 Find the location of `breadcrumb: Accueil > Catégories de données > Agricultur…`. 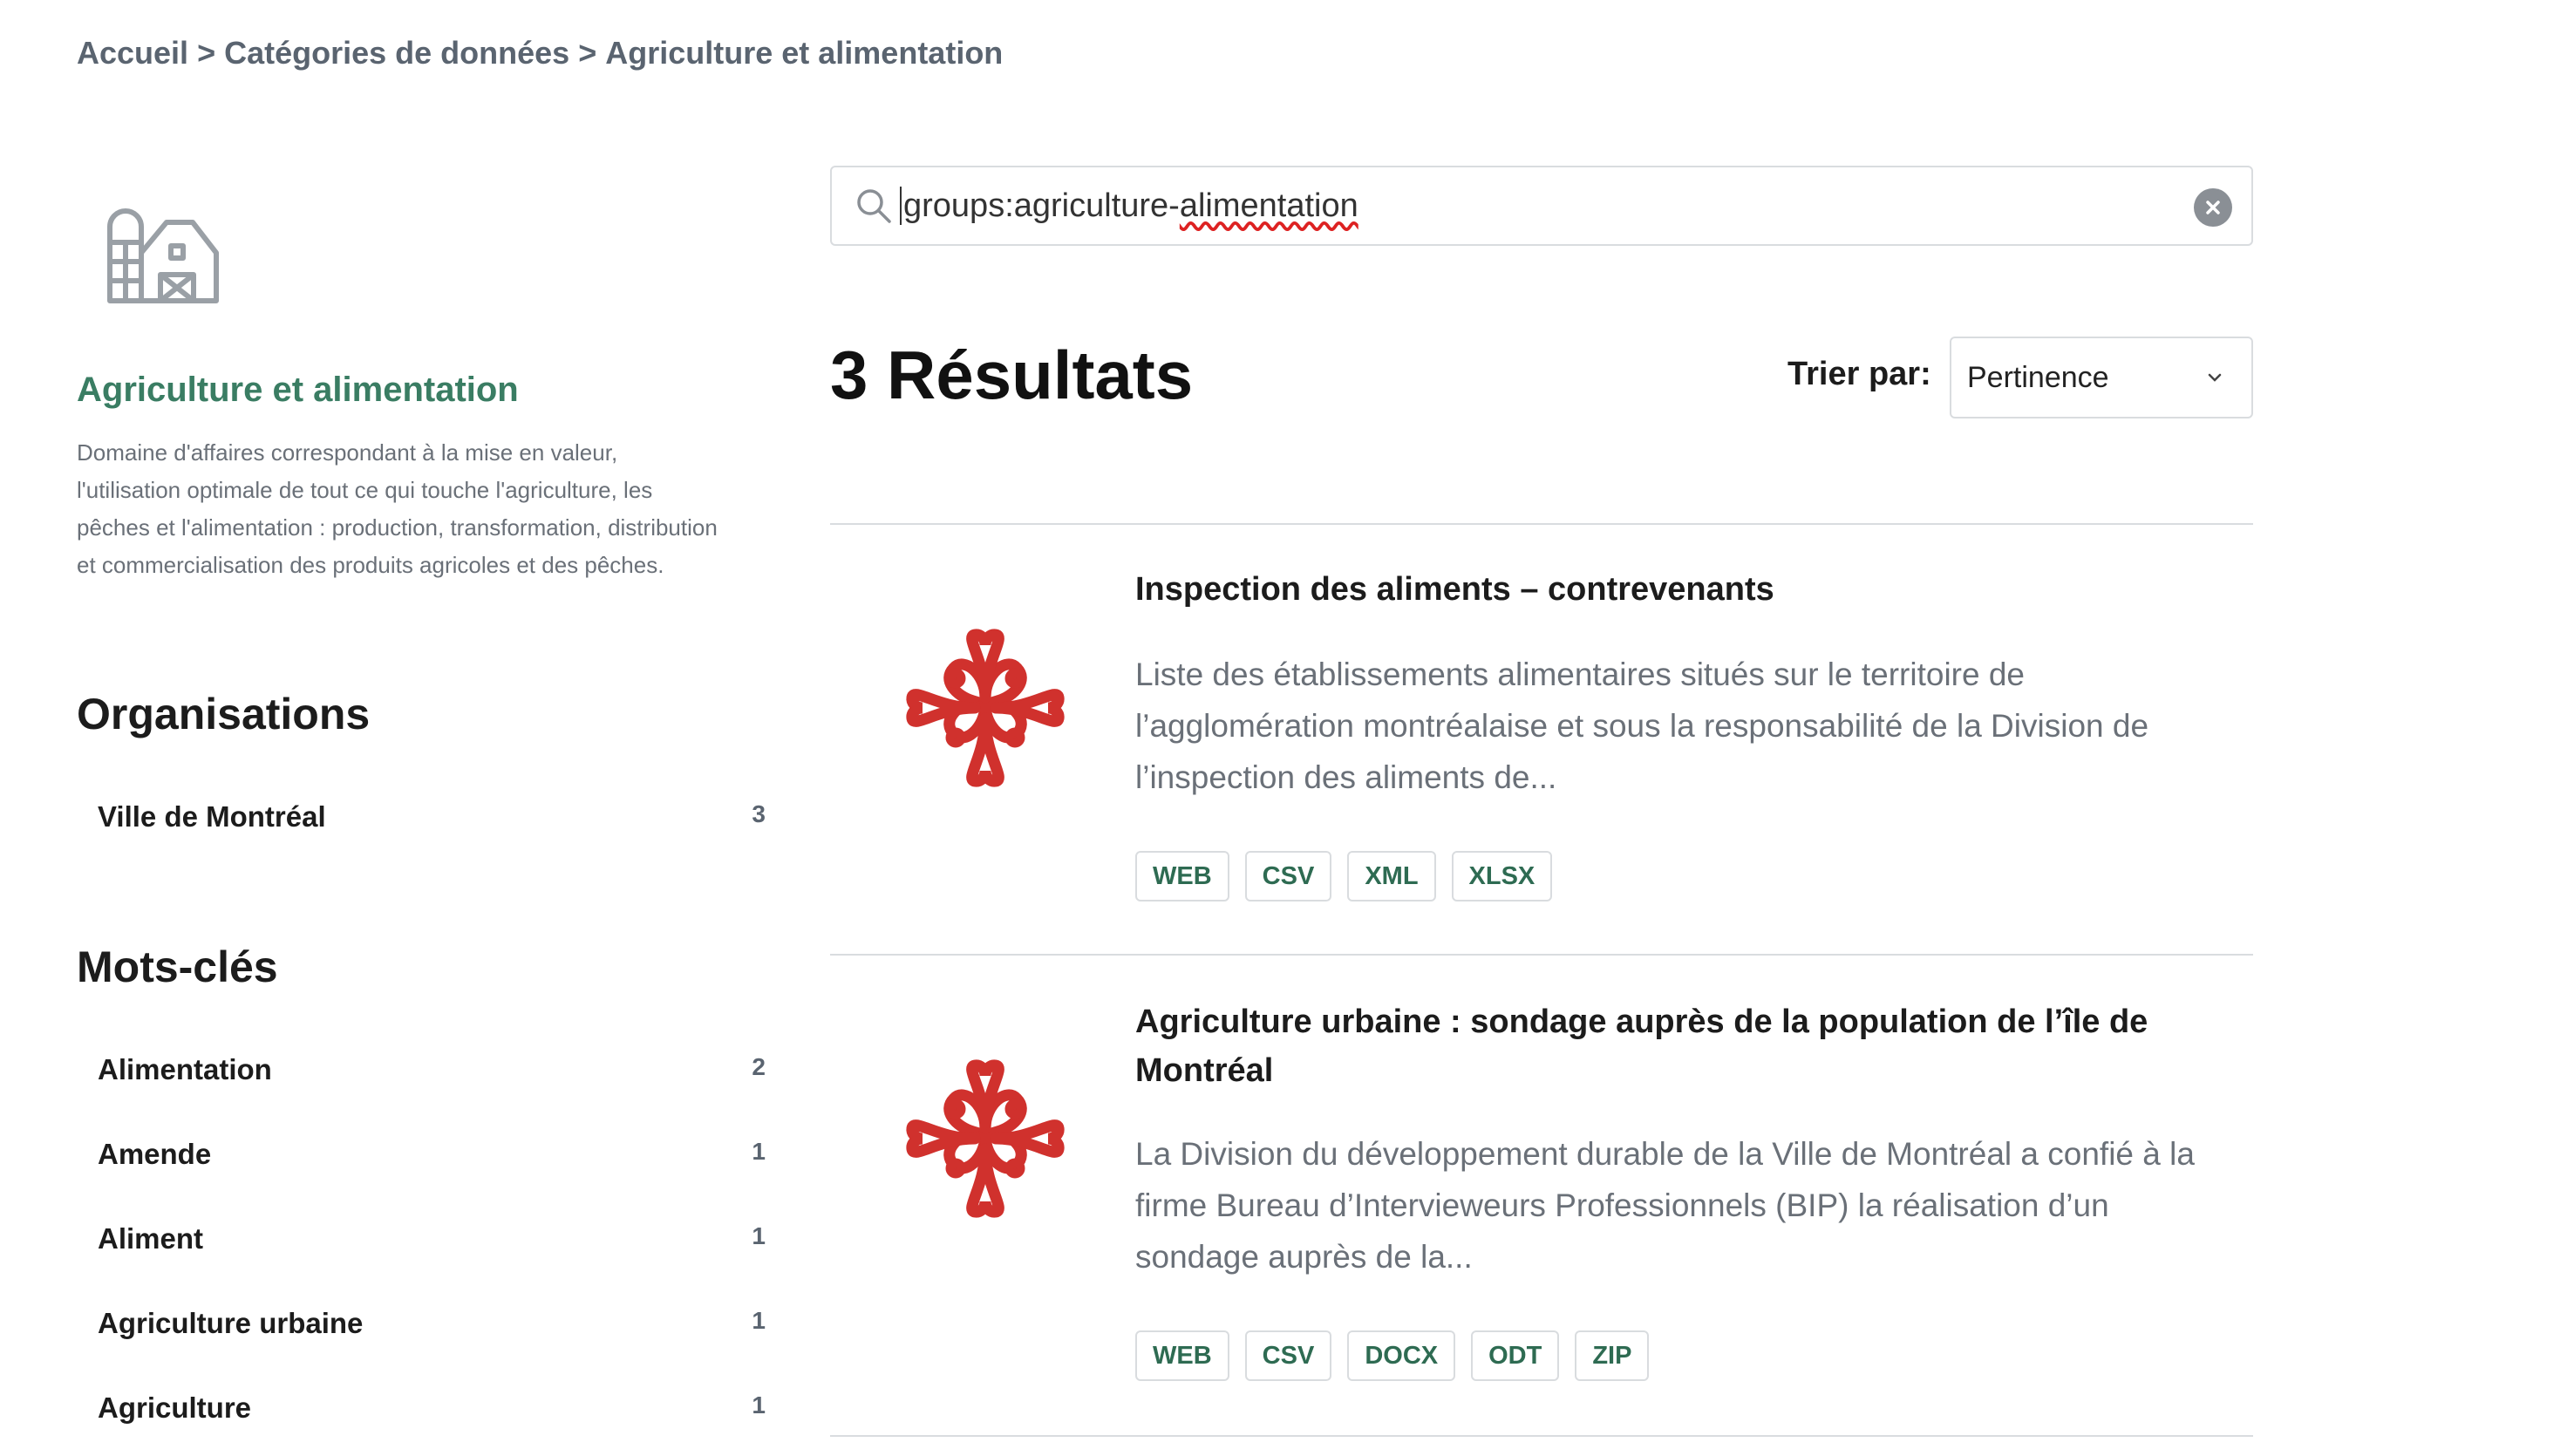

breadcrumb: Accueil > Catégories de données > Agricultur… is located at coordinates (540, 53).